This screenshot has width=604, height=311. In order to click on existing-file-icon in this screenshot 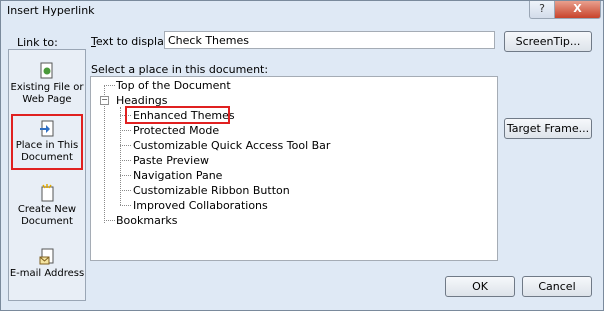, I will do `click(46, 70)`.